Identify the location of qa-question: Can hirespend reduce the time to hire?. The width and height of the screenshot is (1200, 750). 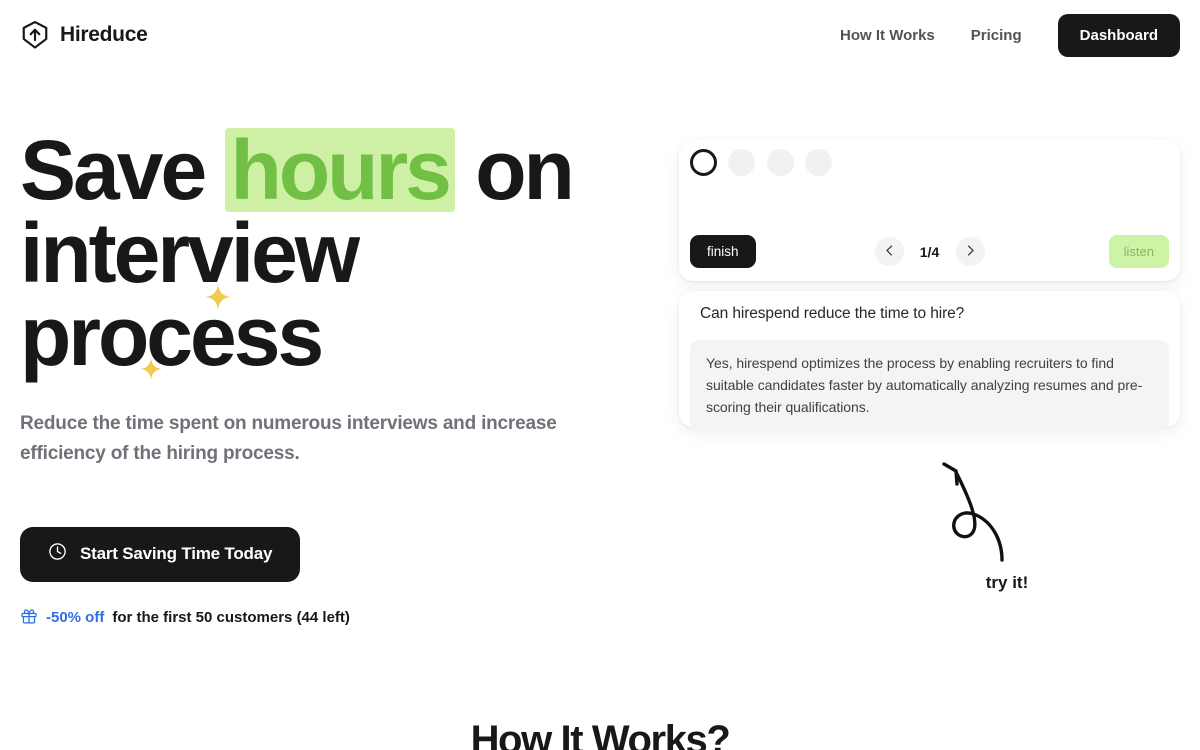
(832, 313).